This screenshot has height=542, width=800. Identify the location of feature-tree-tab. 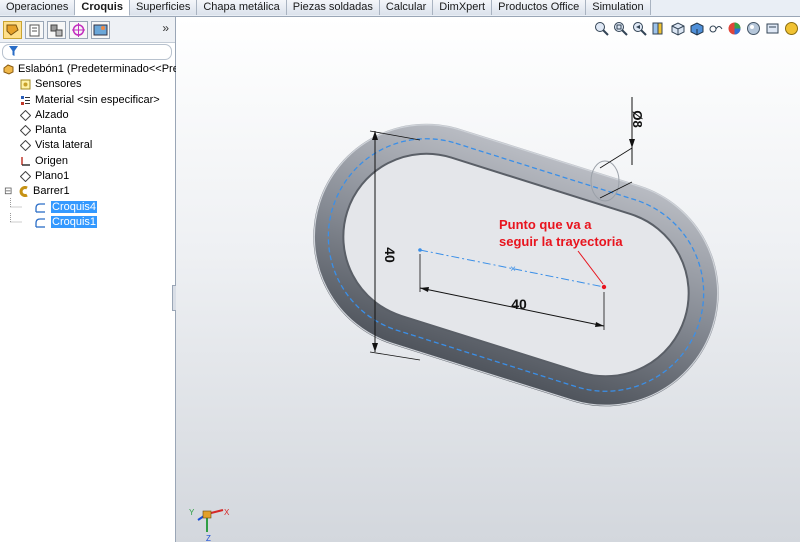
(12, 30).